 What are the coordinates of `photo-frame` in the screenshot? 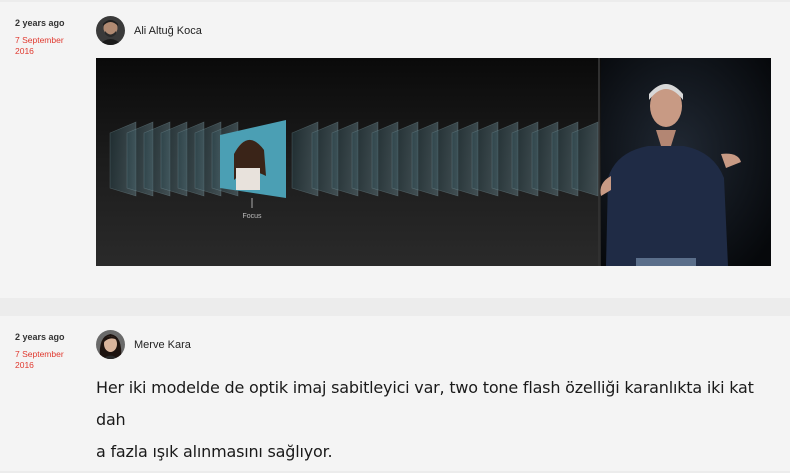 It's located at (585, 159).